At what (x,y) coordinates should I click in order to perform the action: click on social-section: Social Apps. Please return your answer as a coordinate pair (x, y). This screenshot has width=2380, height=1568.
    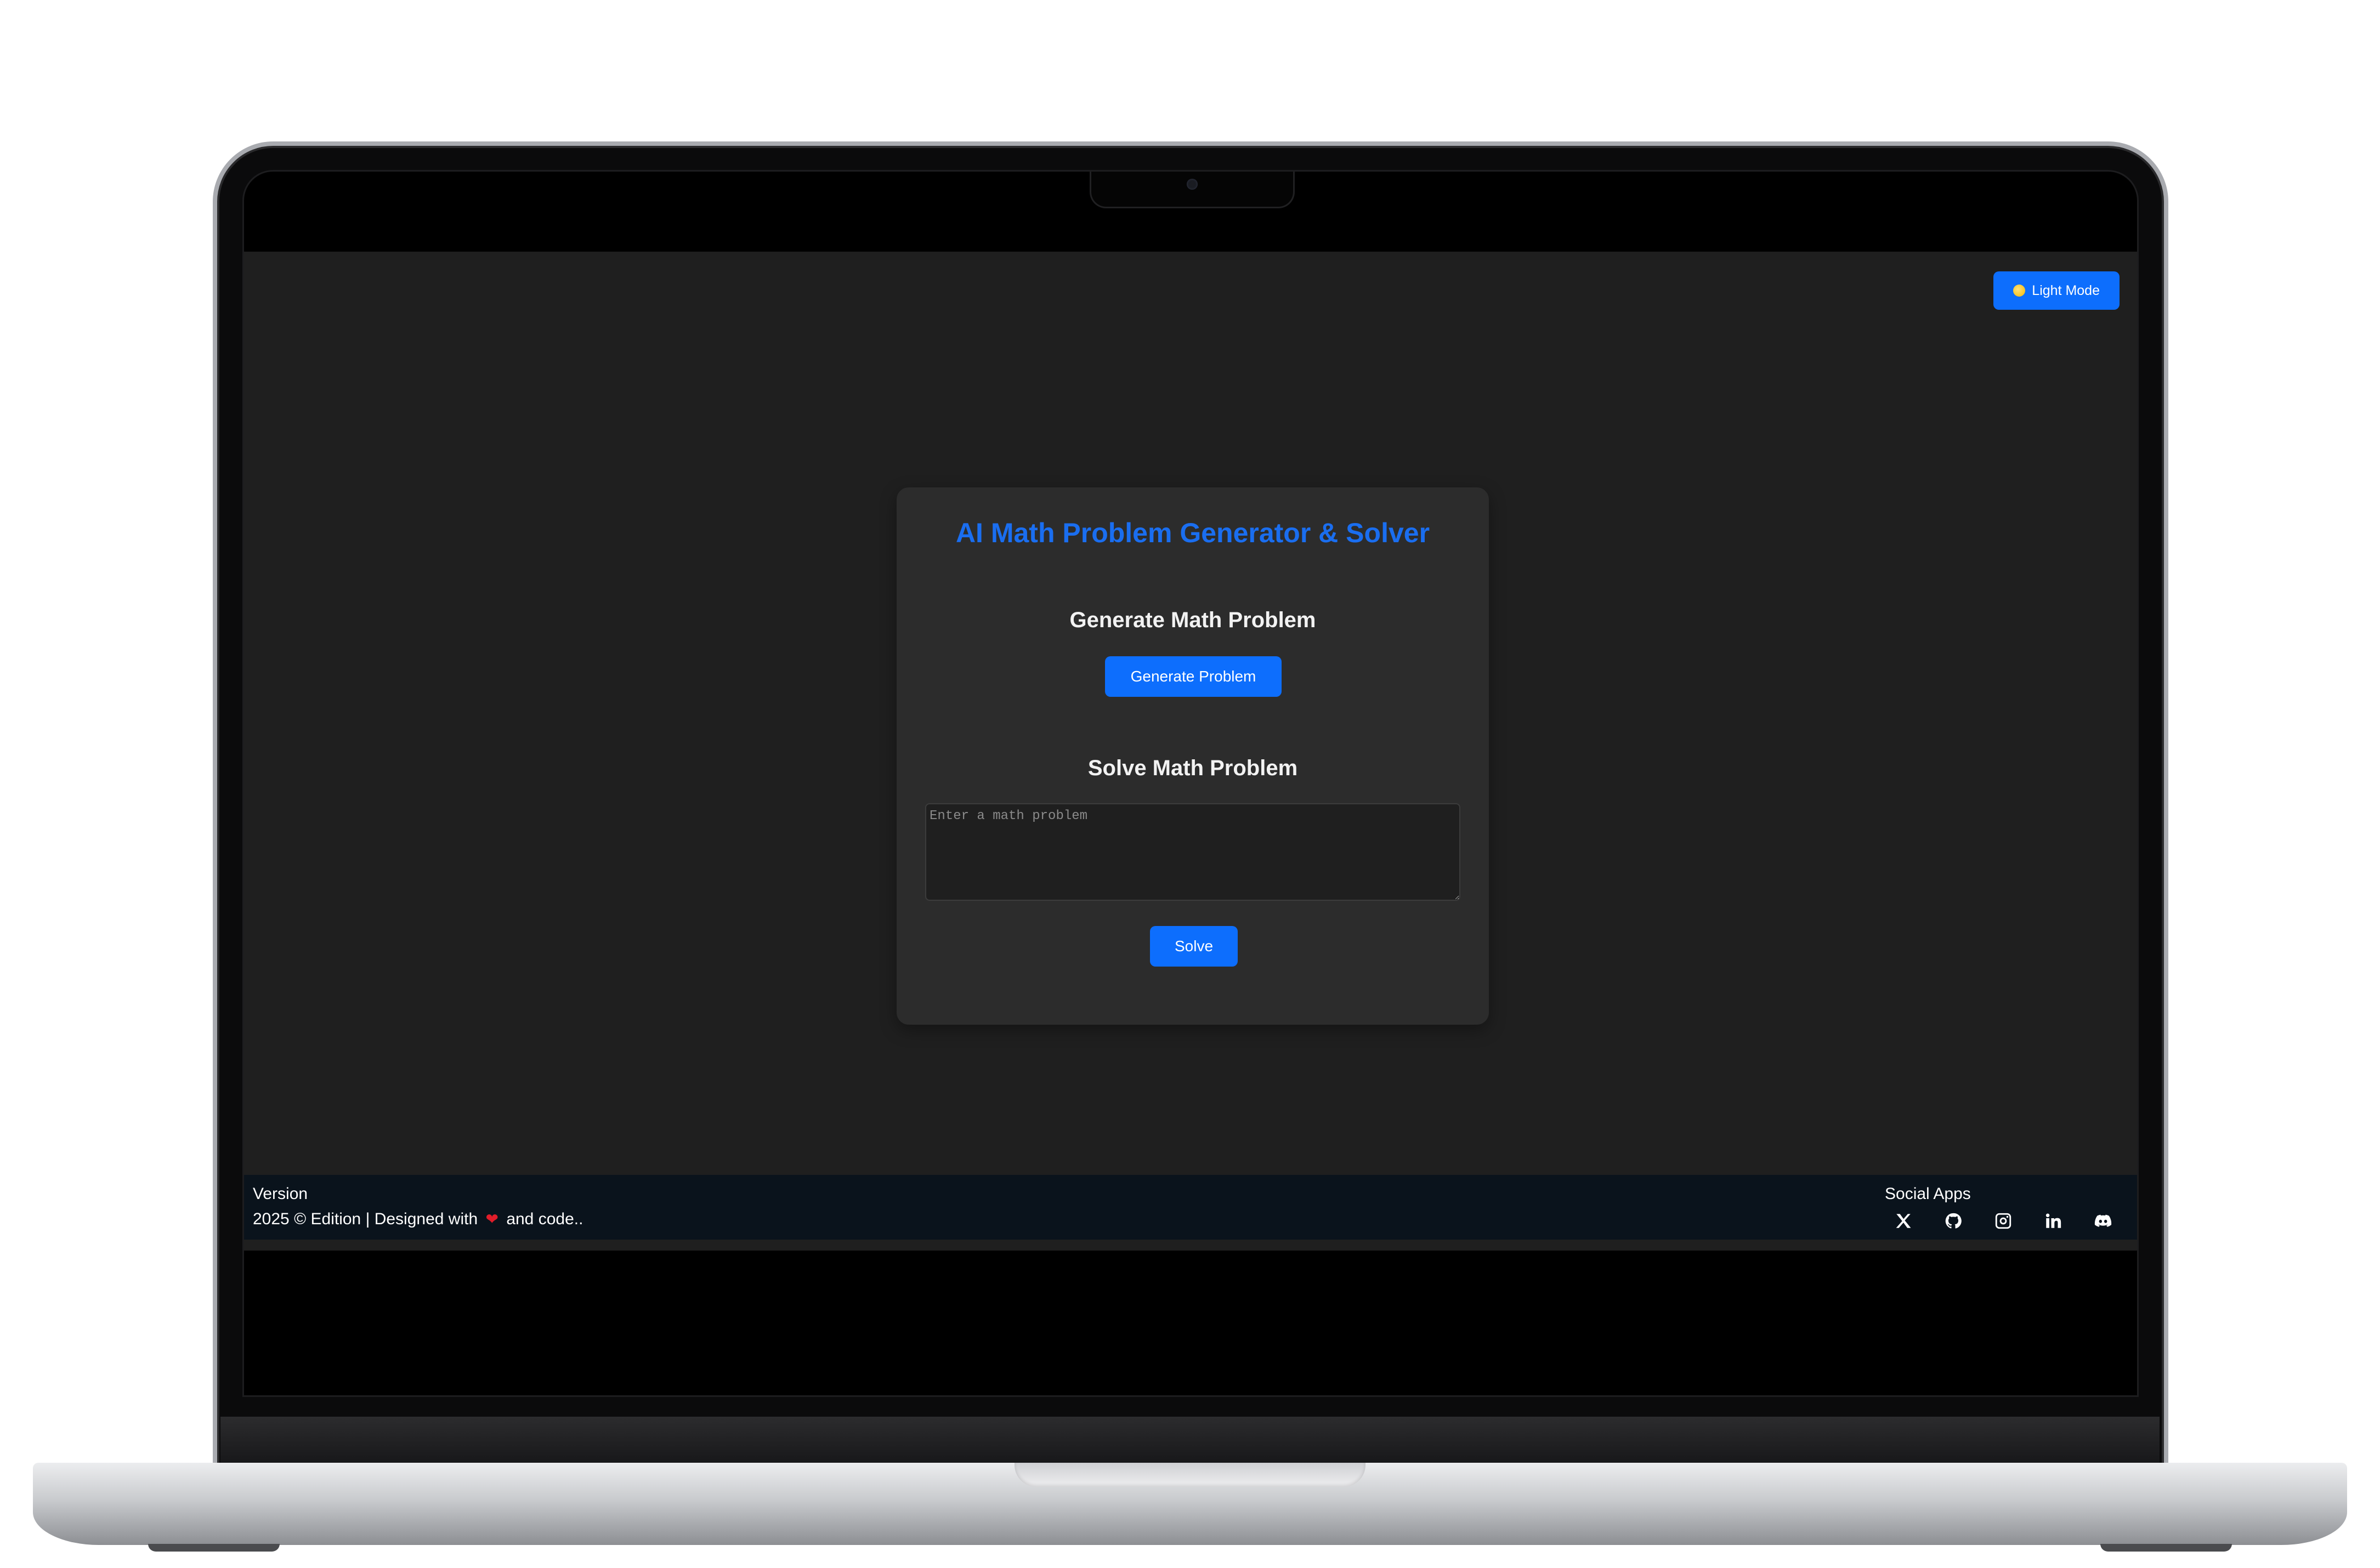
    Looking at the image, I should click on (2000, 1206).